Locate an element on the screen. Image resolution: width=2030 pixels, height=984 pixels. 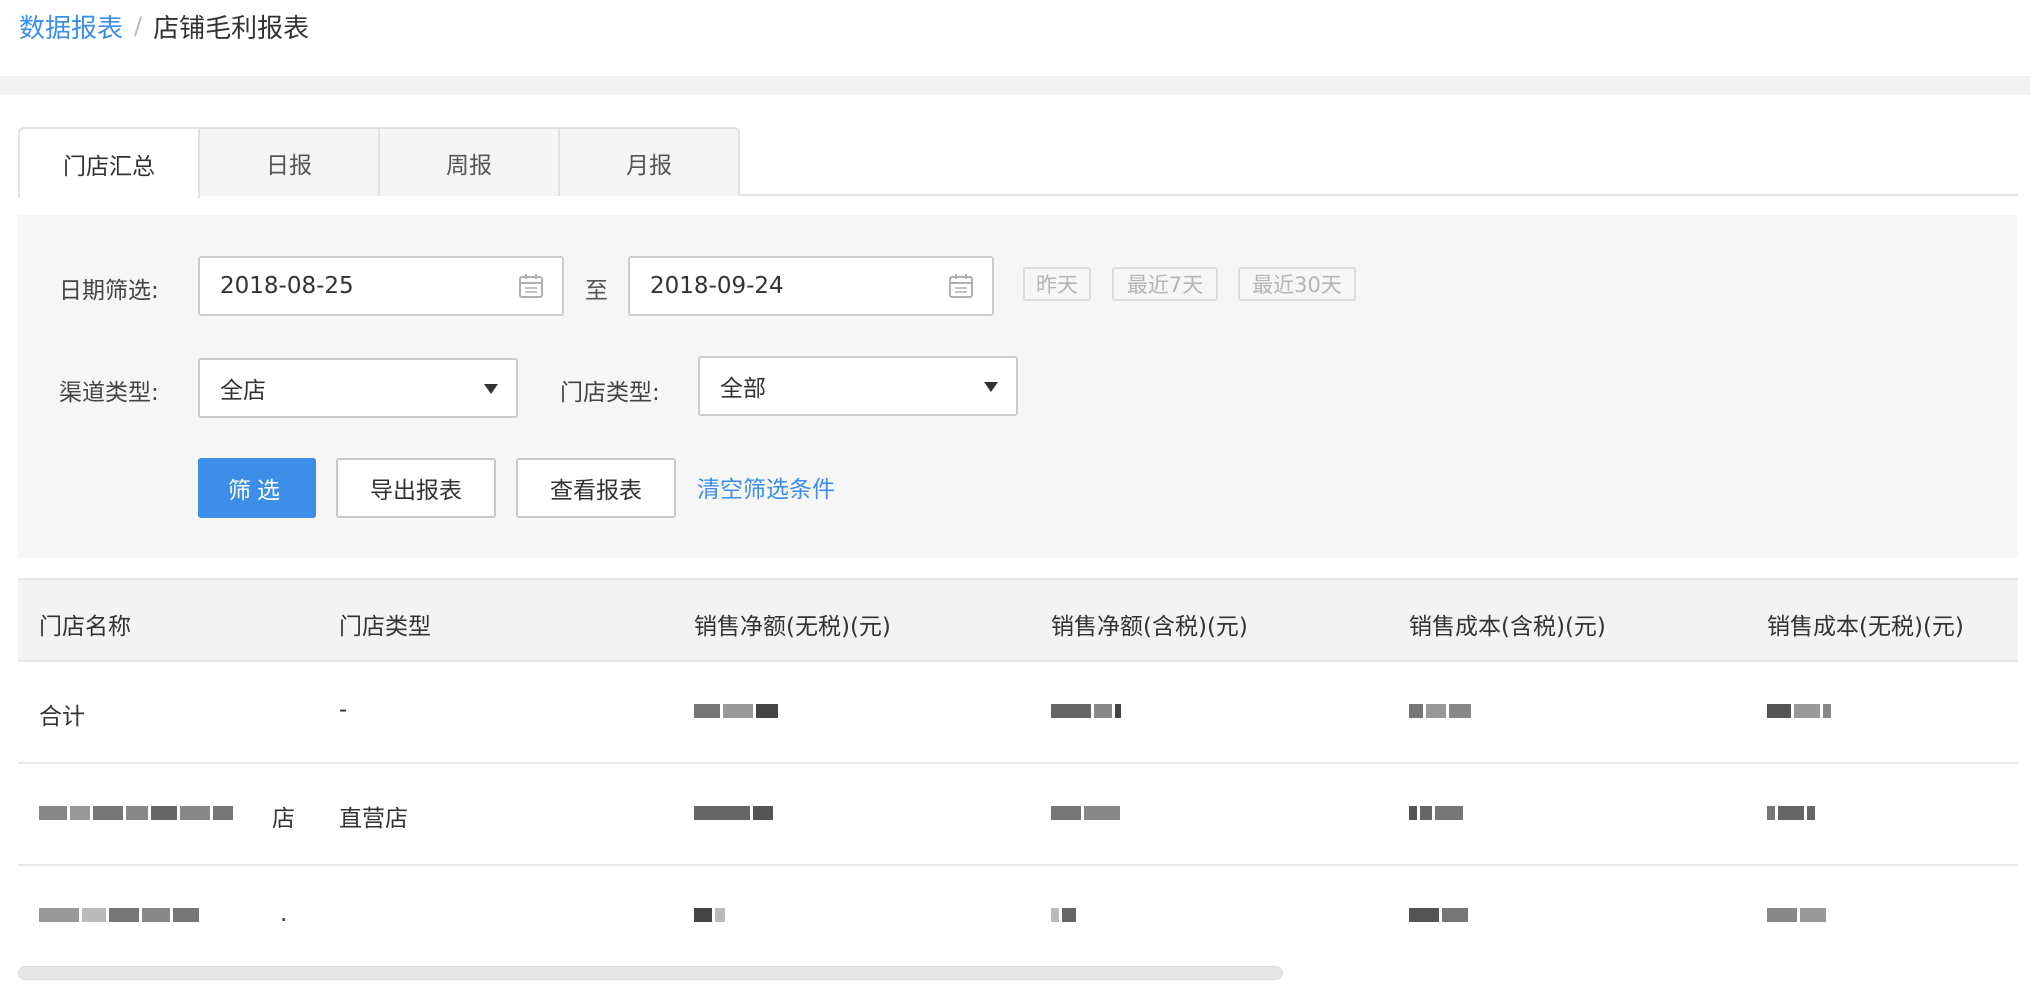
filter-button: 筛选 is located at coordinates (257, 488).